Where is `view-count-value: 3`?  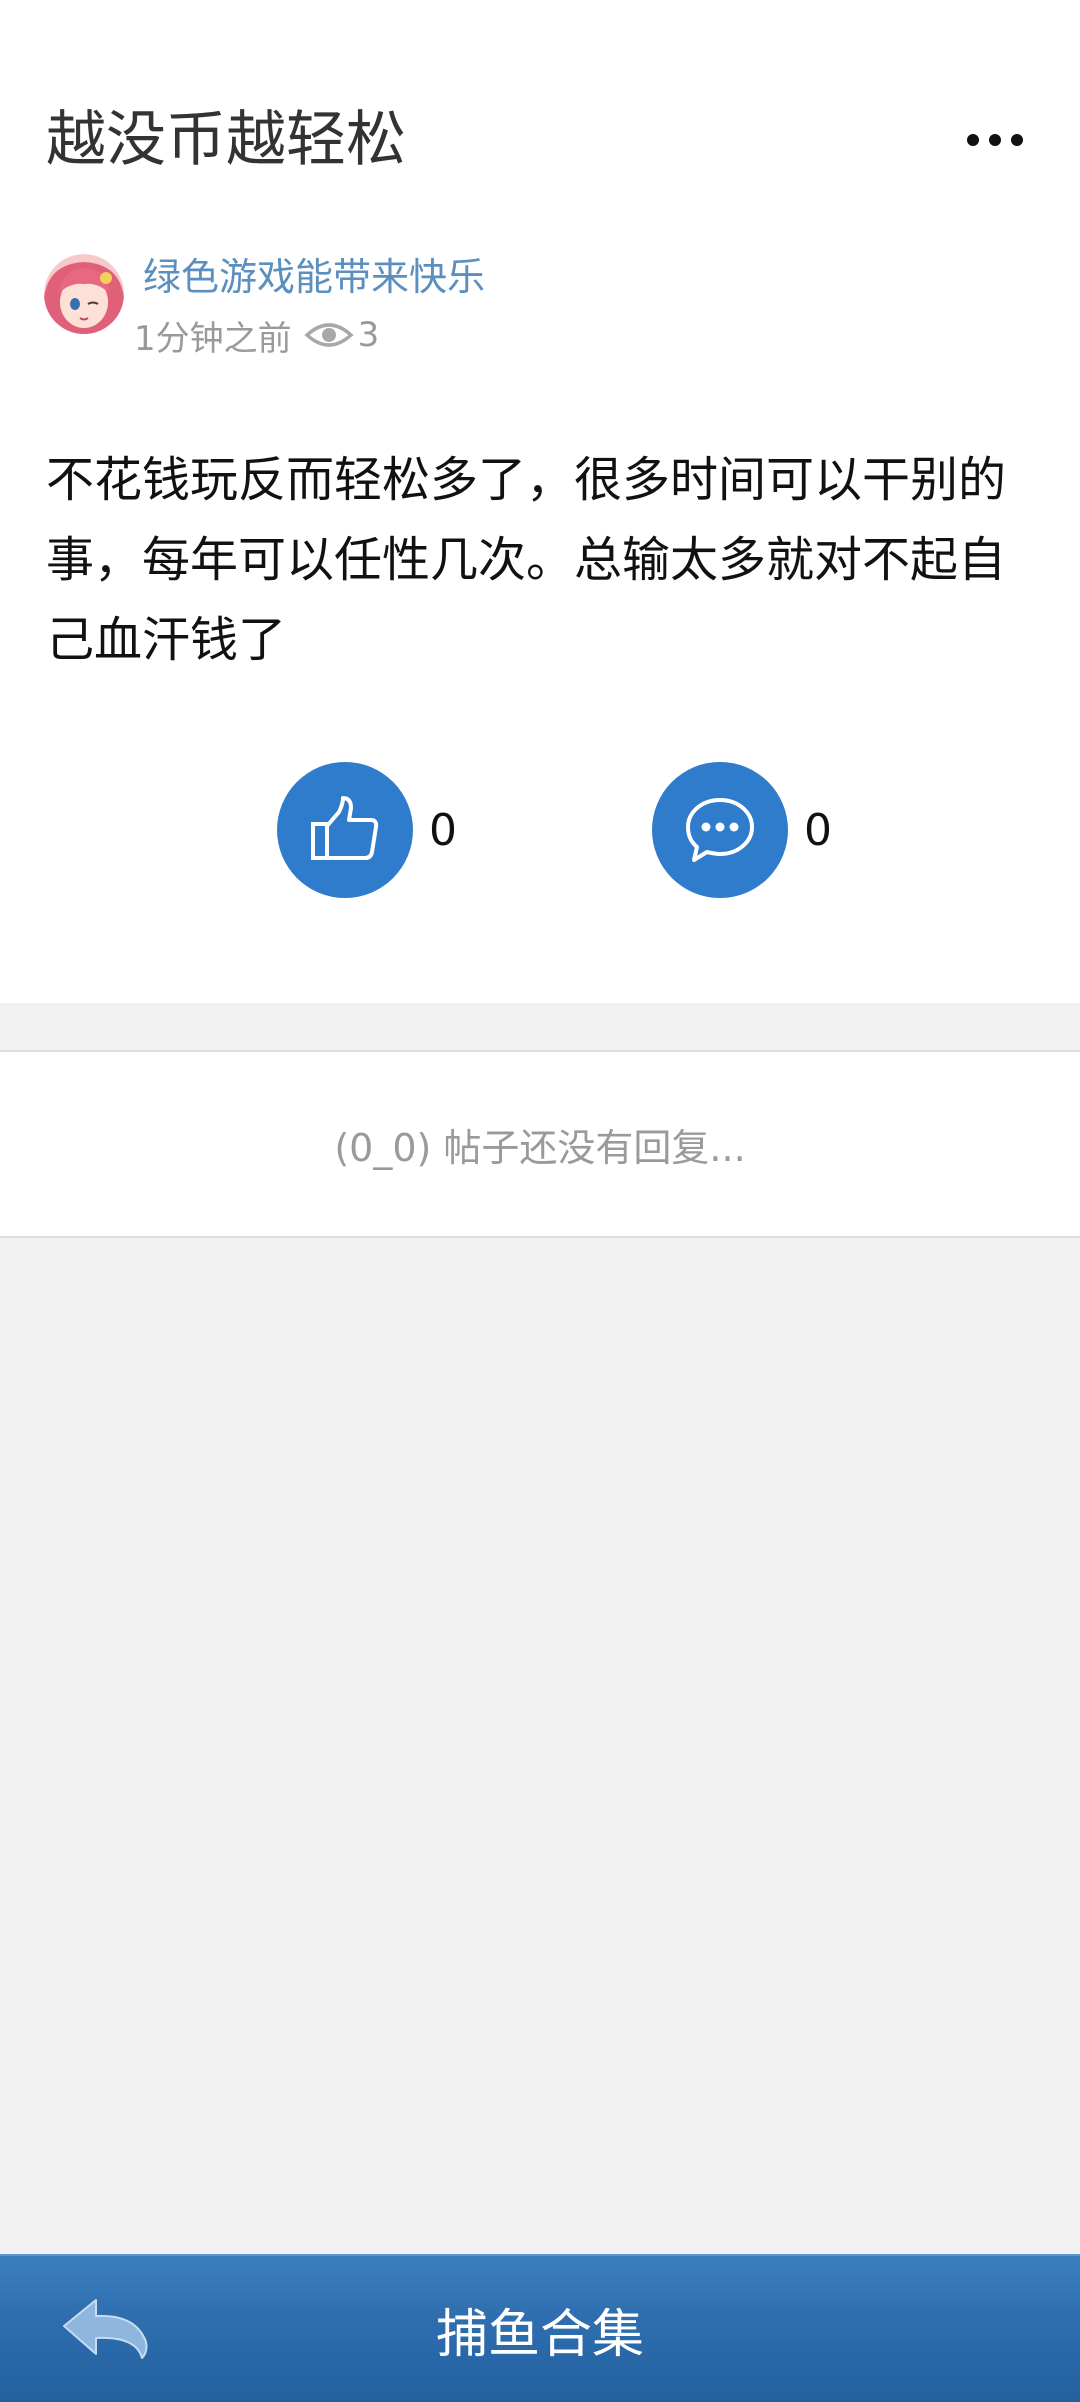 view-count-value: 3 is located at coordinates (368, 335).